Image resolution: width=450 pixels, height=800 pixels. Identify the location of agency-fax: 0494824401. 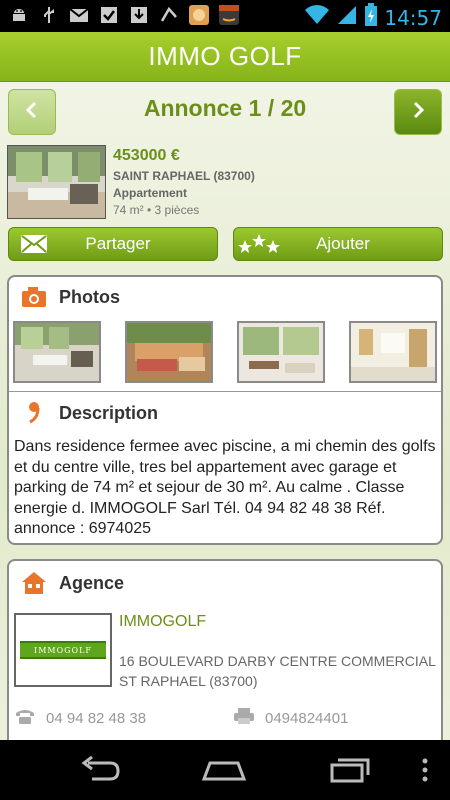
(290, 718).